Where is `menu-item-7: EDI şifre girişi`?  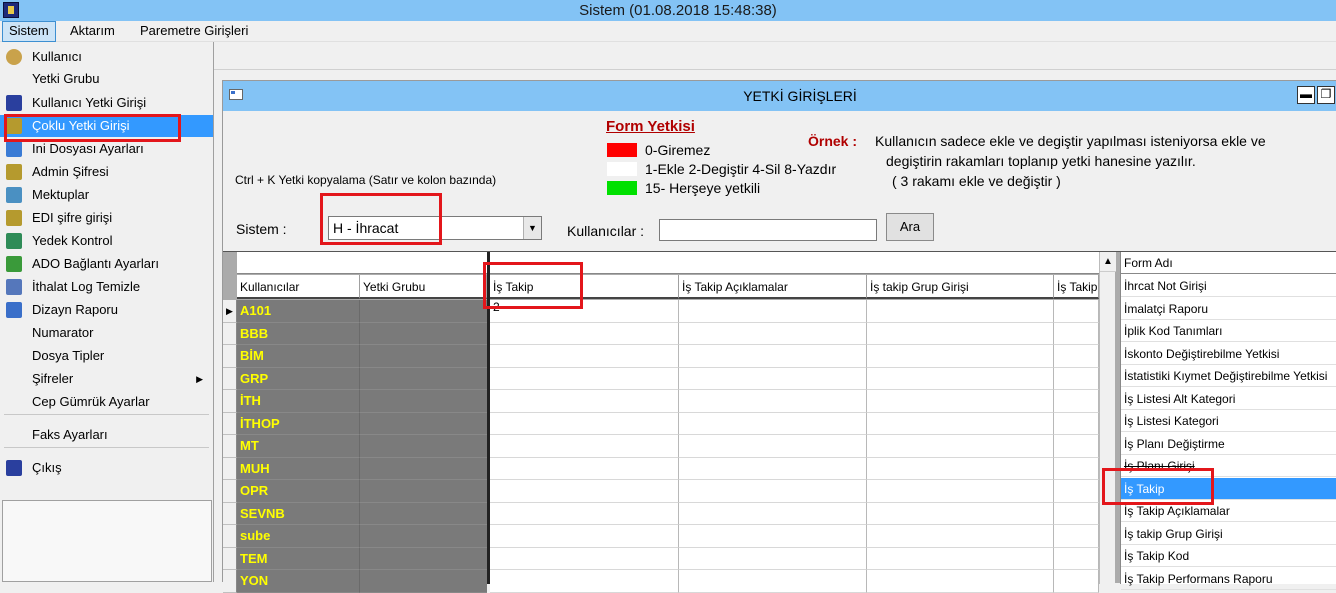 menu-item-7: EDI şifre girişi is located at coordinates (106, 218).